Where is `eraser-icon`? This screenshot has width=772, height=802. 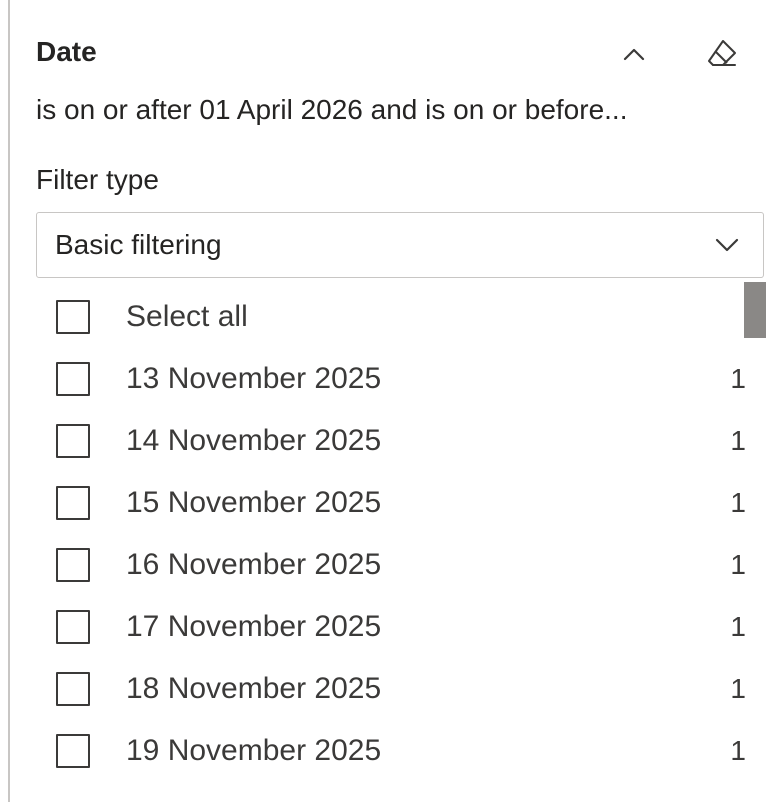
eraser-icon is located at coordinates (722, 53).